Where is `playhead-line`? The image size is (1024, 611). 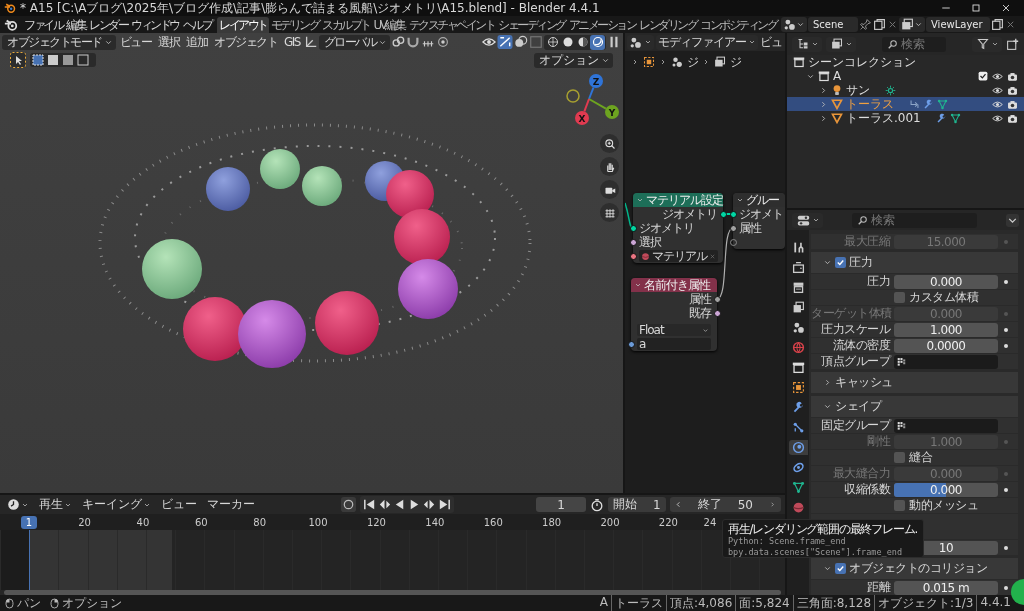
playhead-line is located at coordinates (29, 560).